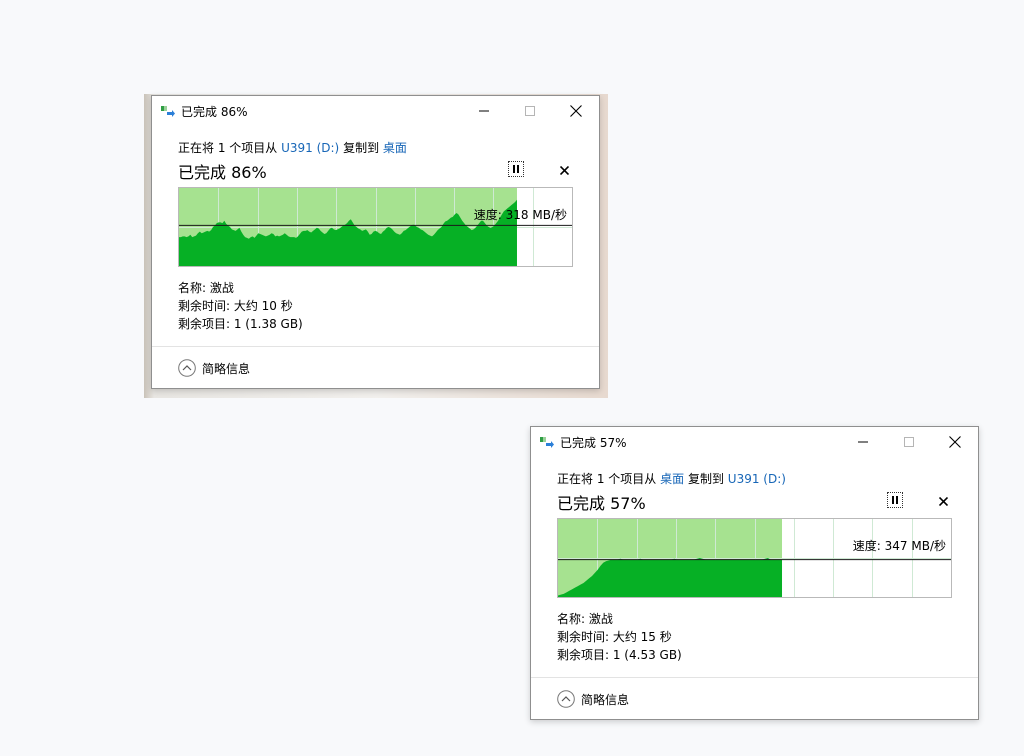  I want to click on time-remaining: 剩余时间: 大约 15 秒, so click(614, 637).